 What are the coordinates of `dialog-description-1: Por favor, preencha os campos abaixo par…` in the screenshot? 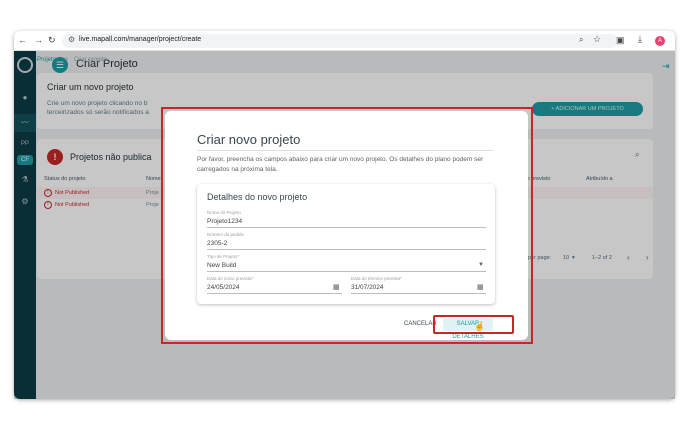 It's located at (340, 159).